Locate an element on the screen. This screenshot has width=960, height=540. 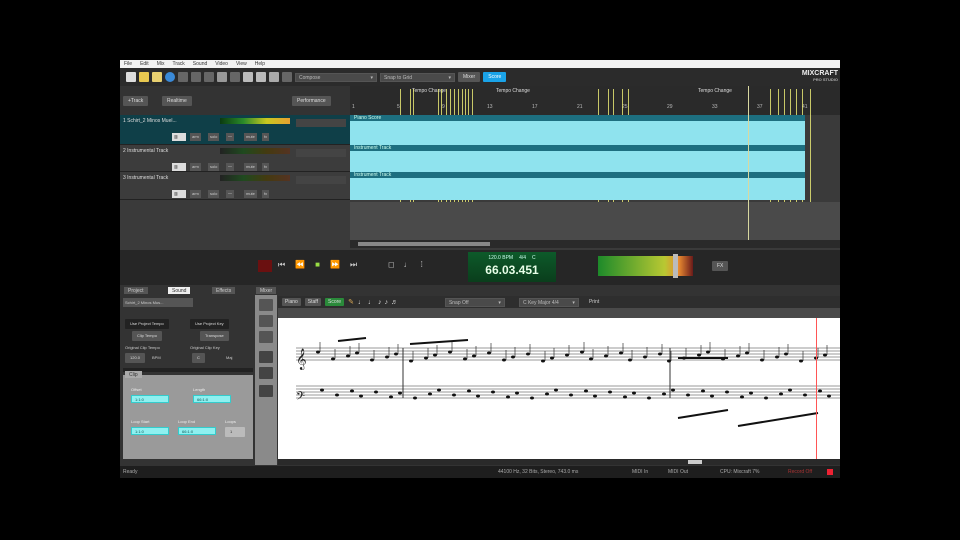
copy-icon is located at coordinates (196, 77).